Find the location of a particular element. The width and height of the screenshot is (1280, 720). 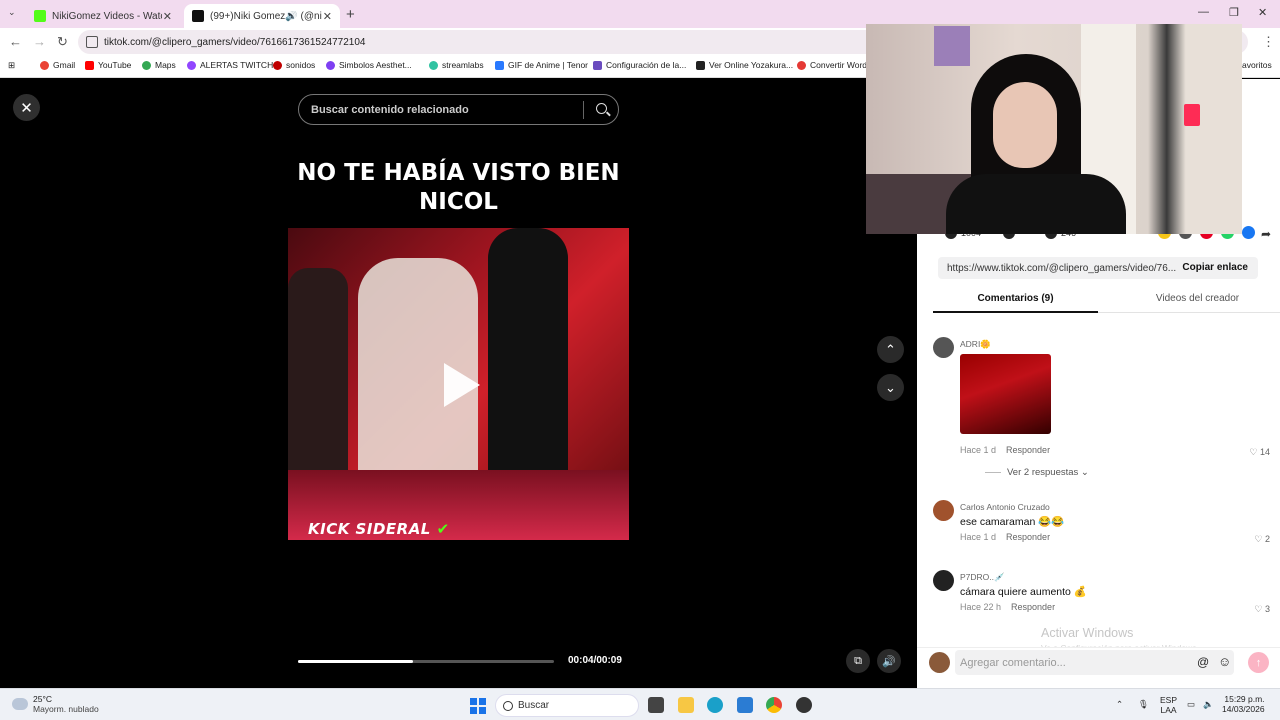

tab-title: NikiGomez Videos - Watch On is located at coordinates (107, 16).